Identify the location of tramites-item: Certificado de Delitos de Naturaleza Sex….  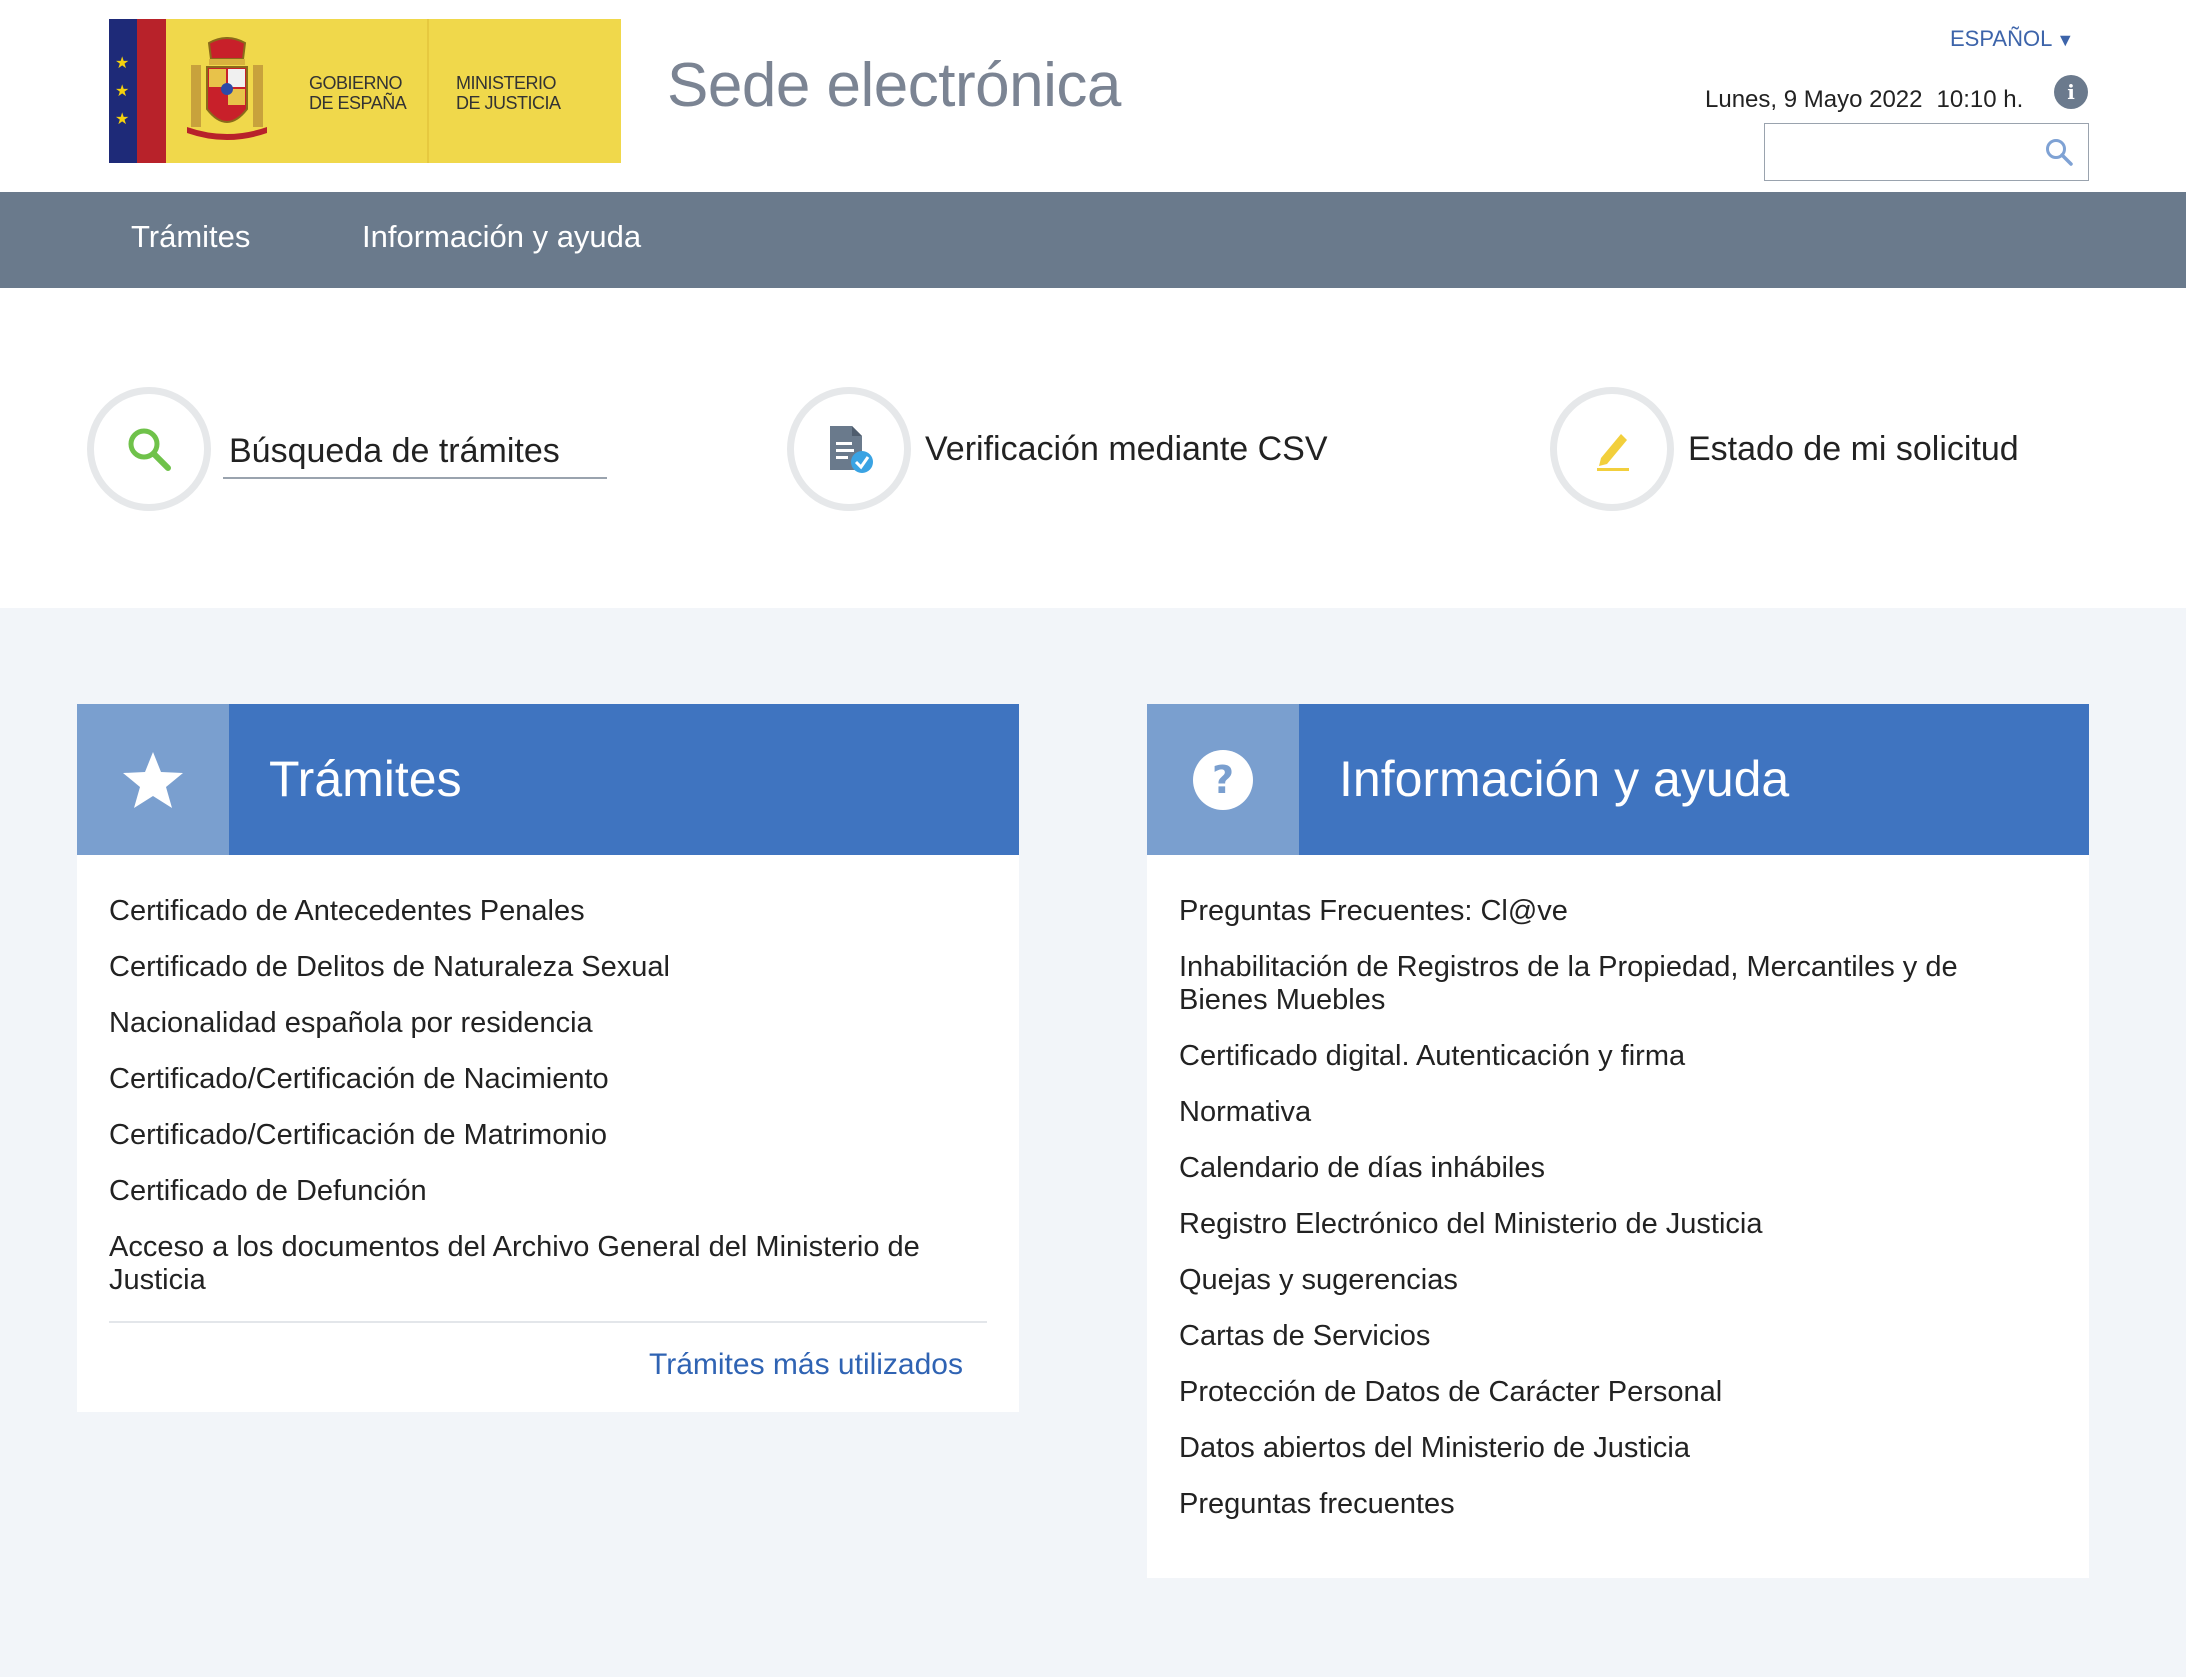
(548, 967).